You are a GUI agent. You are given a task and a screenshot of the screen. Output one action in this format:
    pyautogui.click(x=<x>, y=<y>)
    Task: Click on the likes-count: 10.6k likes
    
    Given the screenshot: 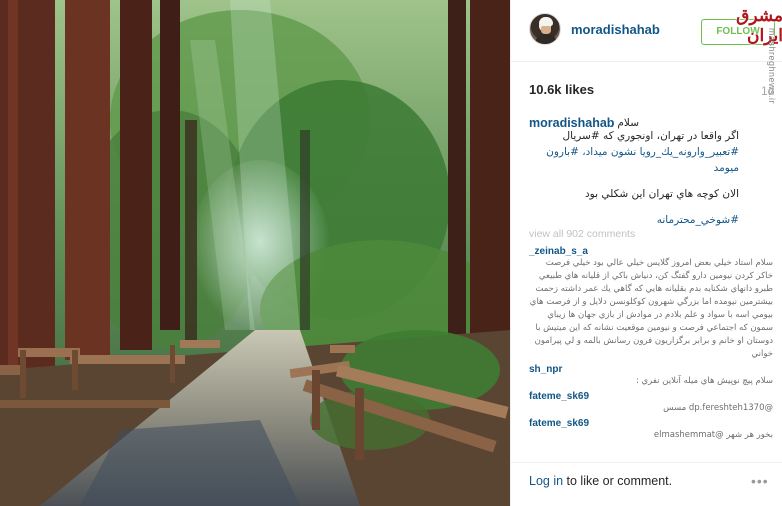 What is the action you would take?
    pyautogui.click(x=561, y=89)
    